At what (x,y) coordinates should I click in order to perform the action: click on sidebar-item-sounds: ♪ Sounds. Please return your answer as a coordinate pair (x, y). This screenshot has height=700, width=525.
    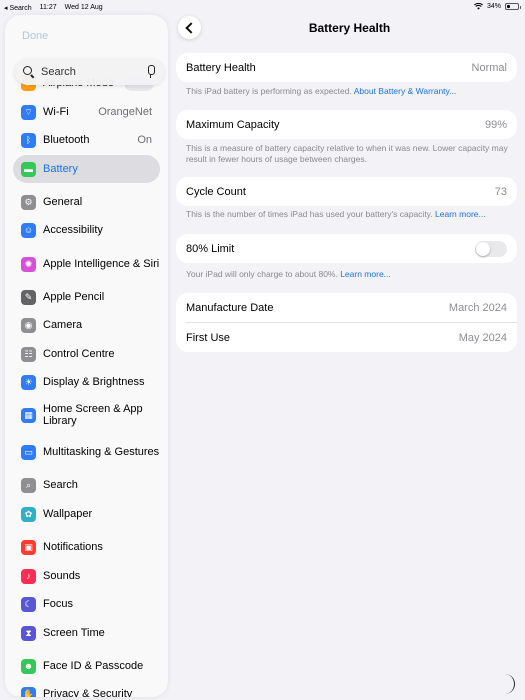
    Looking at the image, I should click on (86, 576).